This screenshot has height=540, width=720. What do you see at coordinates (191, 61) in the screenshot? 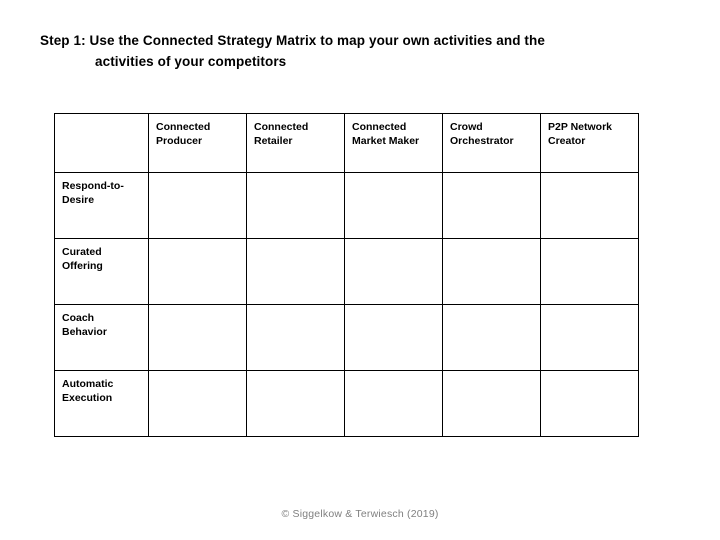
I see `page-title-line-2: activities of your competitors` at bounding box center [191, 61].